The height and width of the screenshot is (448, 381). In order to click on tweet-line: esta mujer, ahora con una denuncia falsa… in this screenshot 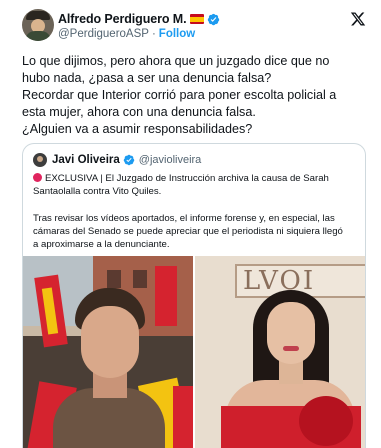, I will do `click(139, 112)`.